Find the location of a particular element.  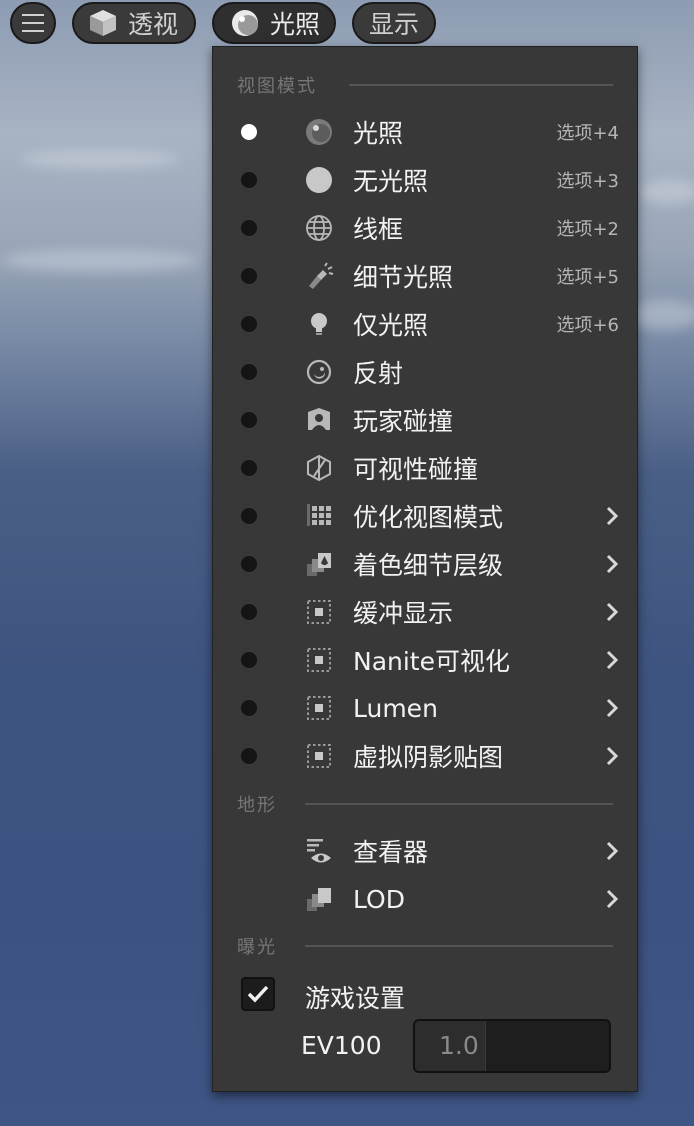

menu-item-label: 仅光照 is located at coordinates (391, 325).